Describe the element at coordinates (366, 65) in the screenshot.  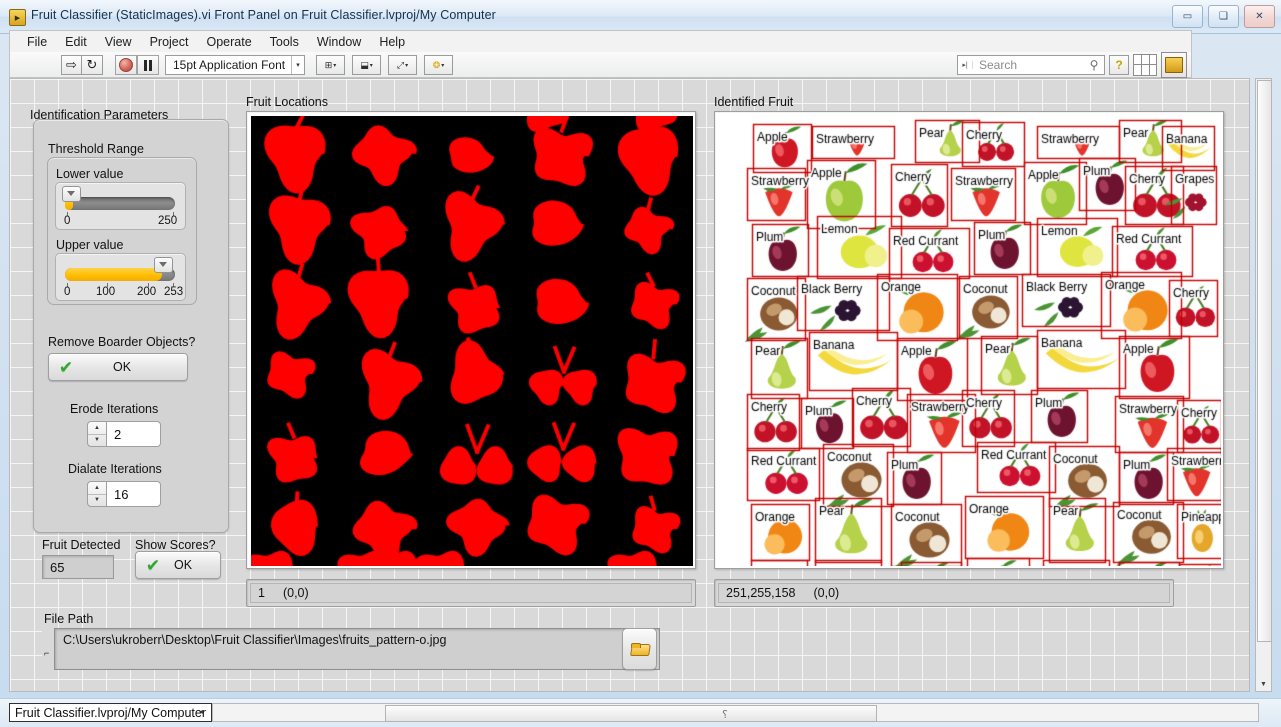
I see `distribute-objects-button: ⬓ ▾` at that location.